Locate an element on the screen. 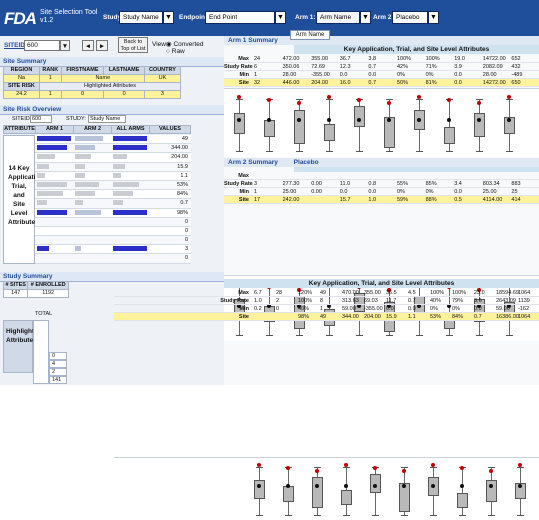  stat-value: 120% is located at coordinates (305, 293).